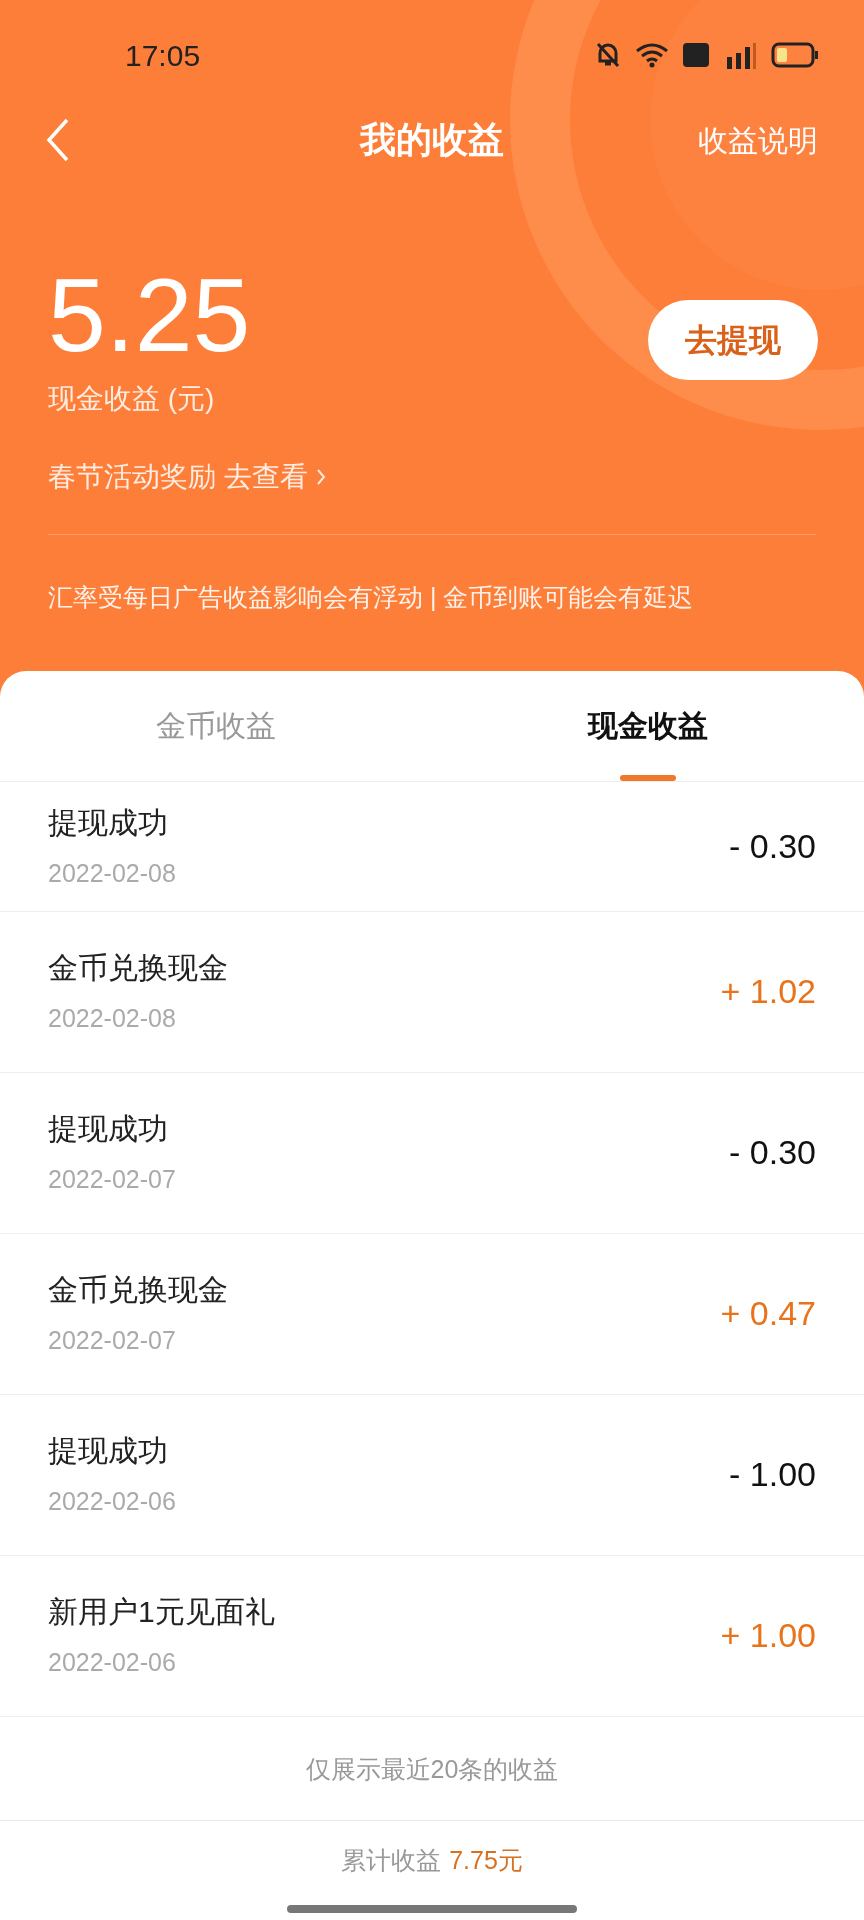 This screenshot has height=1920, width=864. Describe the element at coordinates (652, 55) in the screenshot. I see `wifi-icon` at that location.